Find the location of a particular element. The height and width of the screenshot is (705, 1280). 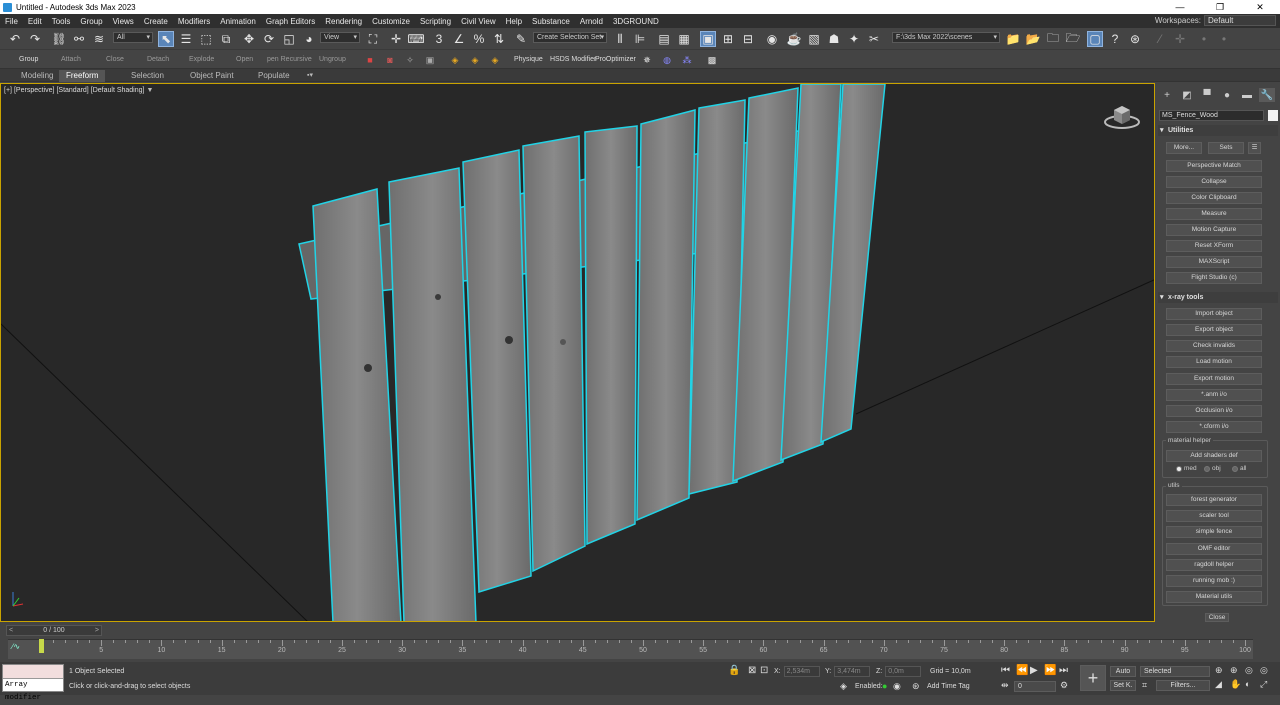

filter-icon: ▼ is located at coordinates (149, 90).